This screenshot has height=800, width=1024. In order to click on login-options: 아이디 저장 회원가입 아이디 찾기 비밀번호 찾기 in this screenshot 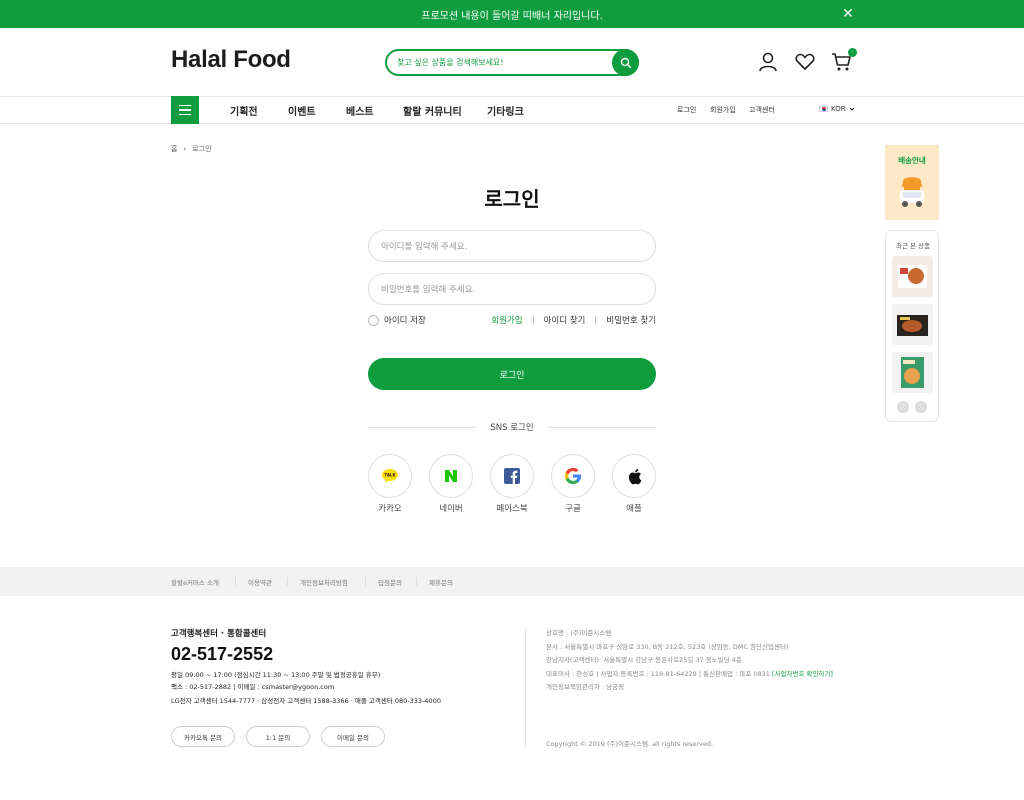, I will do `click(512, 321)`.